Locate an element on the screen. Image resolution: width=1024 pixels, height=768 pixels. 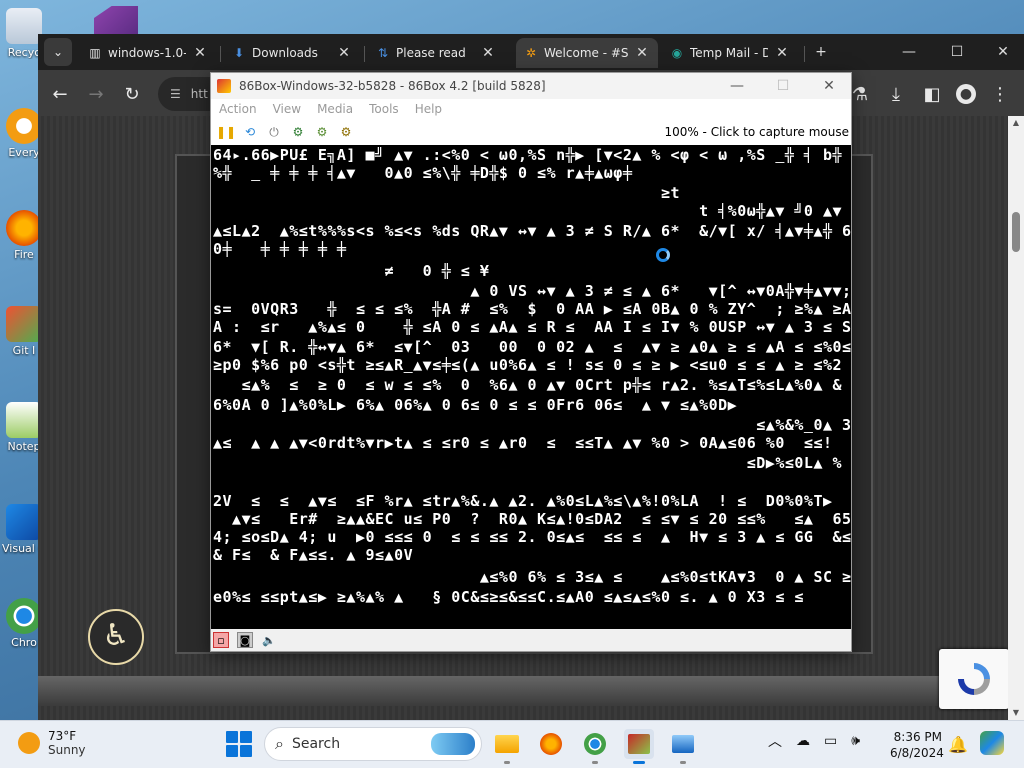
folder-icon is located at coordinates (507, 744).